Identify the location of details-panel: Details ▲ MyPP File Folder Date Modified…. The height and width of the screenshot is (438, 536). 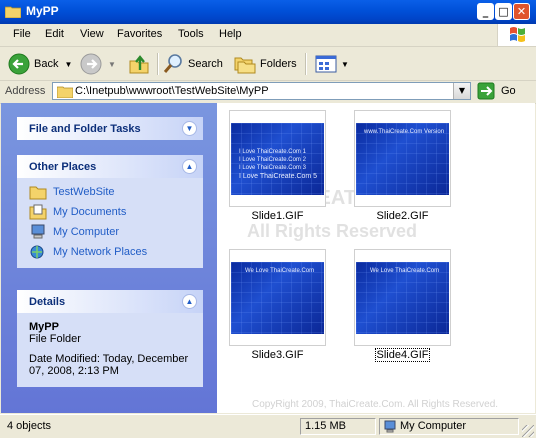
(110, 338).